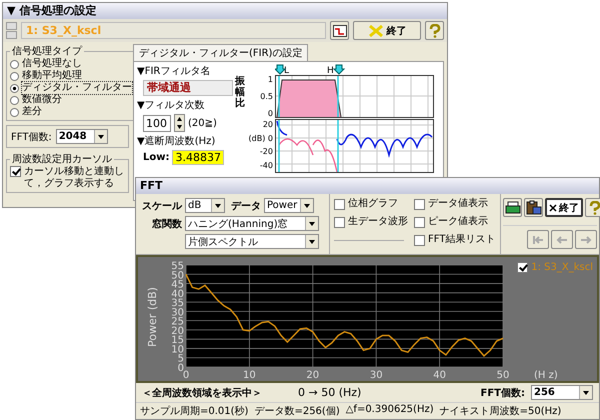 The image size is (600, 420). Describe the element at coordinates (378, 222) in the screenshot. I see `checkbox-label: 生データ波形` at that location.